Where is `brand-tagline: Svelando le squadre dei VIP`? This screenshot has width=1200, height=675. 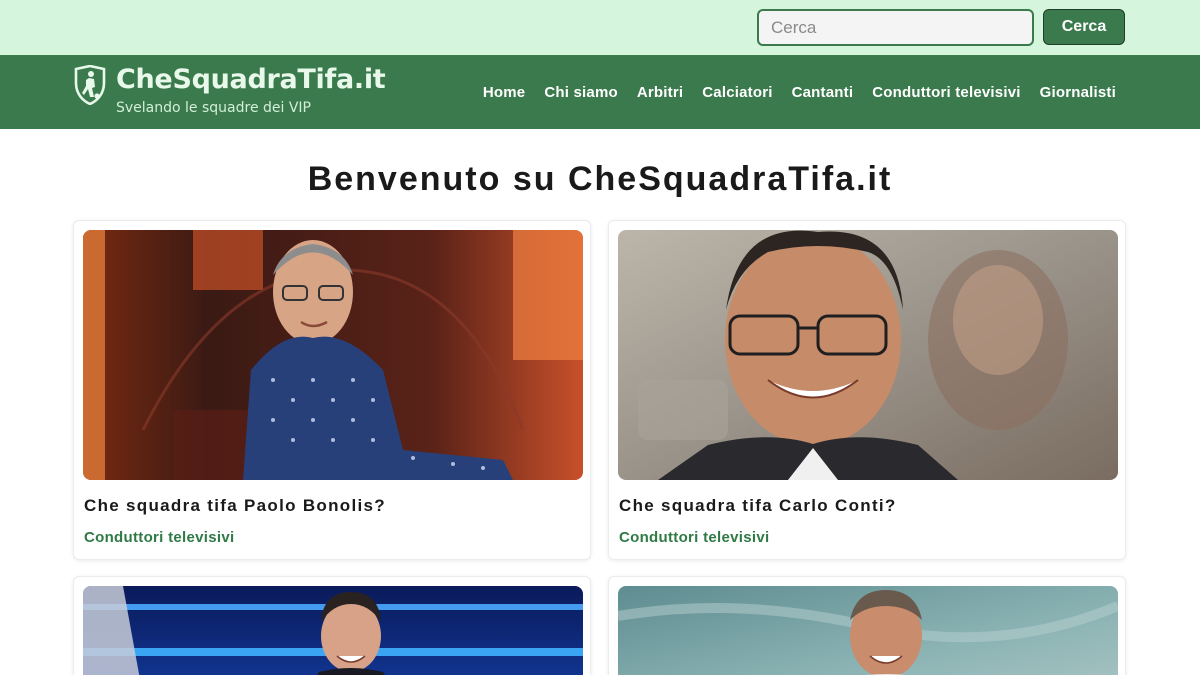 brand-tagline: Svelando le squadre dei VIP is located at coordinates (214, 108).